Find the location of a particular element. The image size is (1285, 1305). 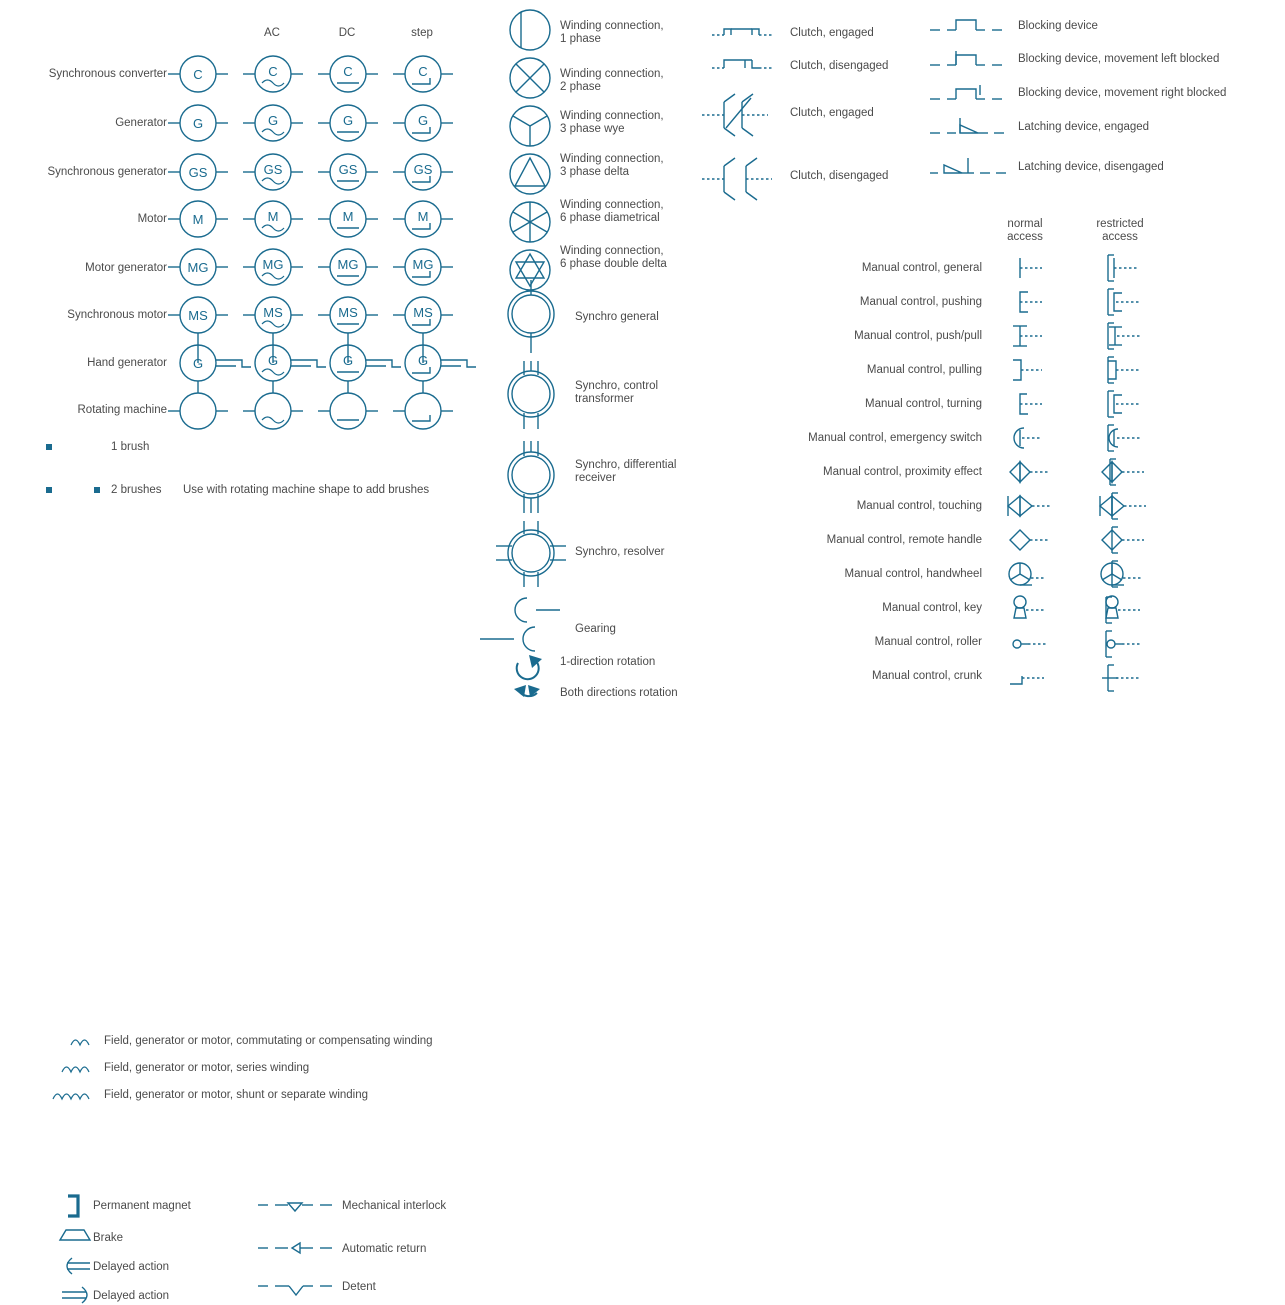

misc-left-label-1: Brake is located at coordinates (108, 1238).